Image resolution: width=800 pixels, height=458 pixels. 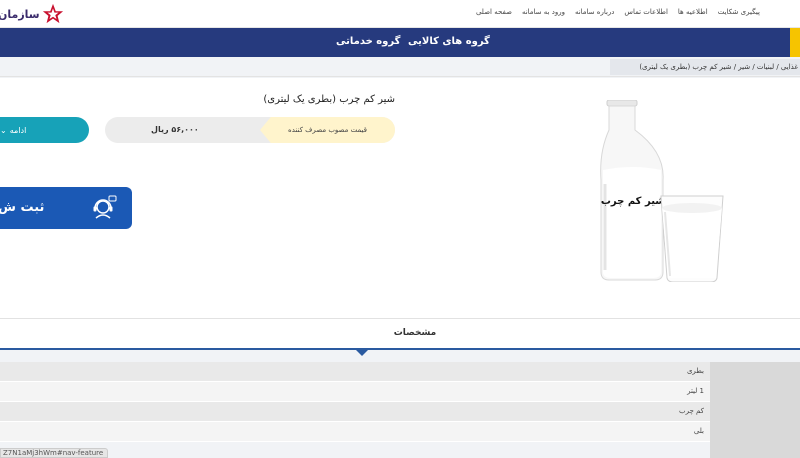 What do you see at coordinates (795, 42) in the screenshot?
I see `nav-accent-button` at bounding box center [795, 42].